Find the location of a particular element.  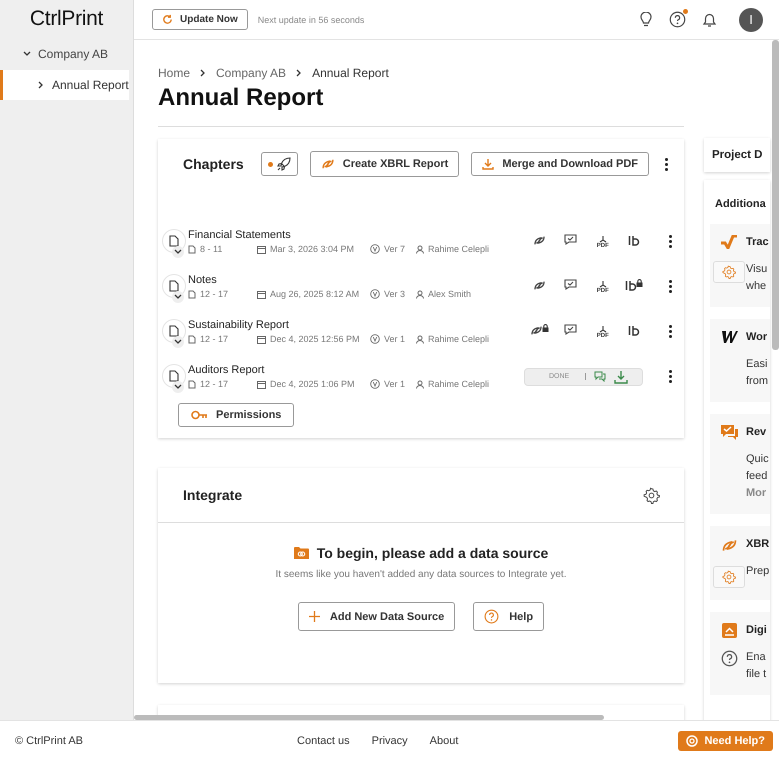

permissions-button: Permissions is located at coordinates (236, 415).